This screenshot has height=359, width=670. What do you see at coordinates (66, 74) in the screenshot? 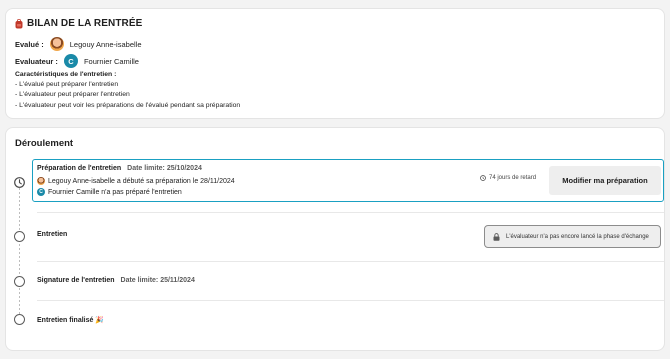
I see `characteristics-title: Caractéristiques de l'entretien :` at bounding box center [66, 74].